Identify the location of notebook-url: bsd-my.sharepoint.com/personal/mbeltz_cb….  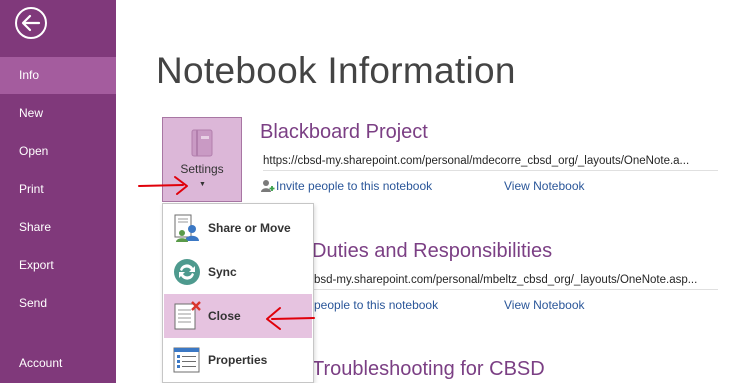
(516, 281).